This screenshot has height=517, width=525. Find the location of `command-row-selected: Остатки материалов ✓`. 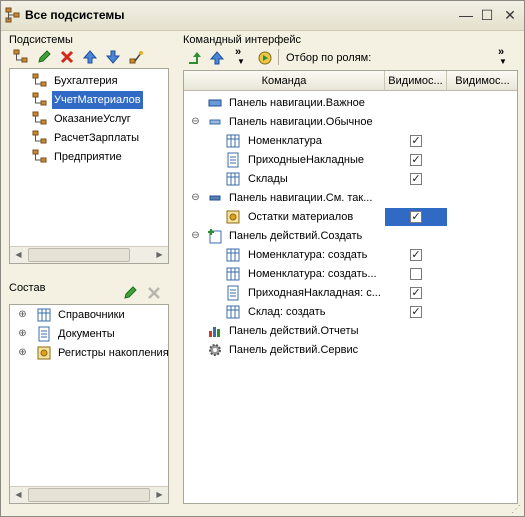

command-row-selected: Остатки материалов ✓ is located at coordinates (350, 217).